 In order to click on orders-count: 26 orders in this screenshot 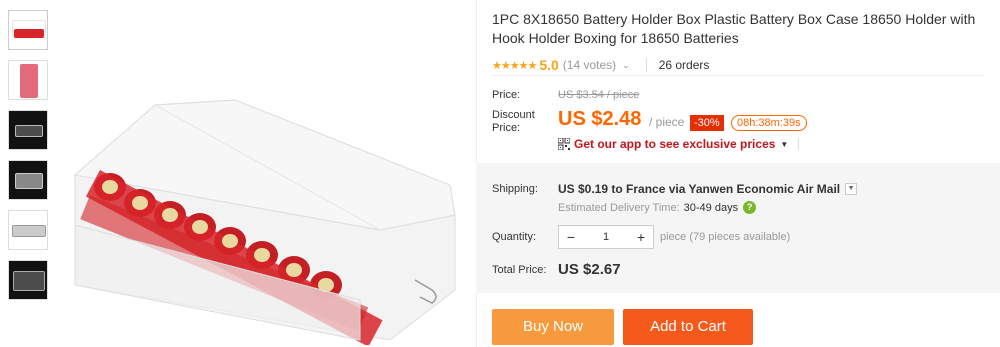, I will do `click(684, 65)`.